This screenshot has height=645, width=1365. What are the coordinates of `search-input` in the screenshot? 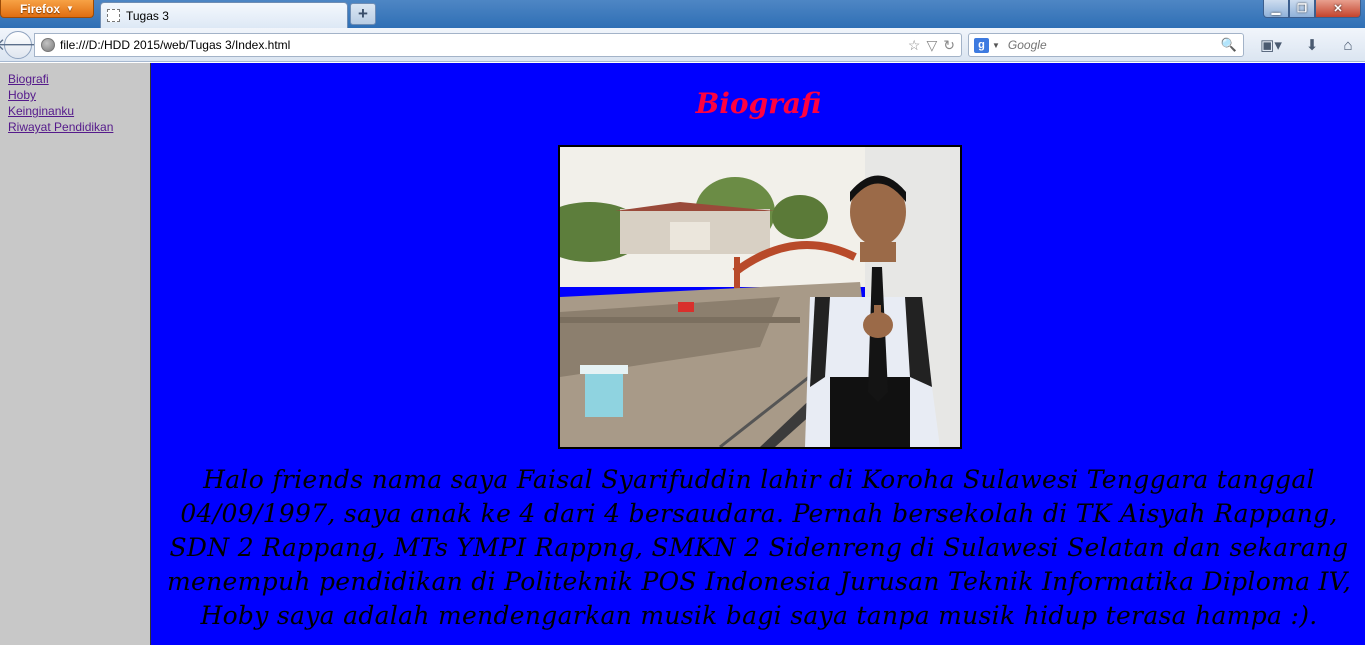 It's located at (1114, 45).